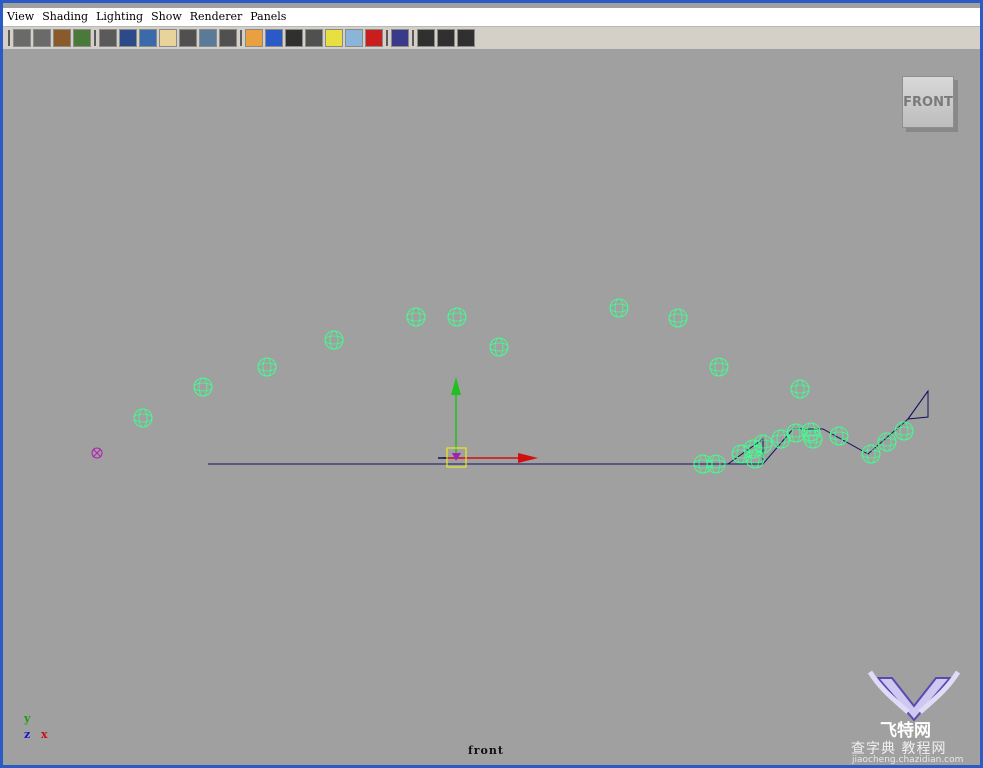 Image resolution: width=983 pixels, height=768 pixels. I want to click on menu-renderer: Renderer, so click(216, 17).